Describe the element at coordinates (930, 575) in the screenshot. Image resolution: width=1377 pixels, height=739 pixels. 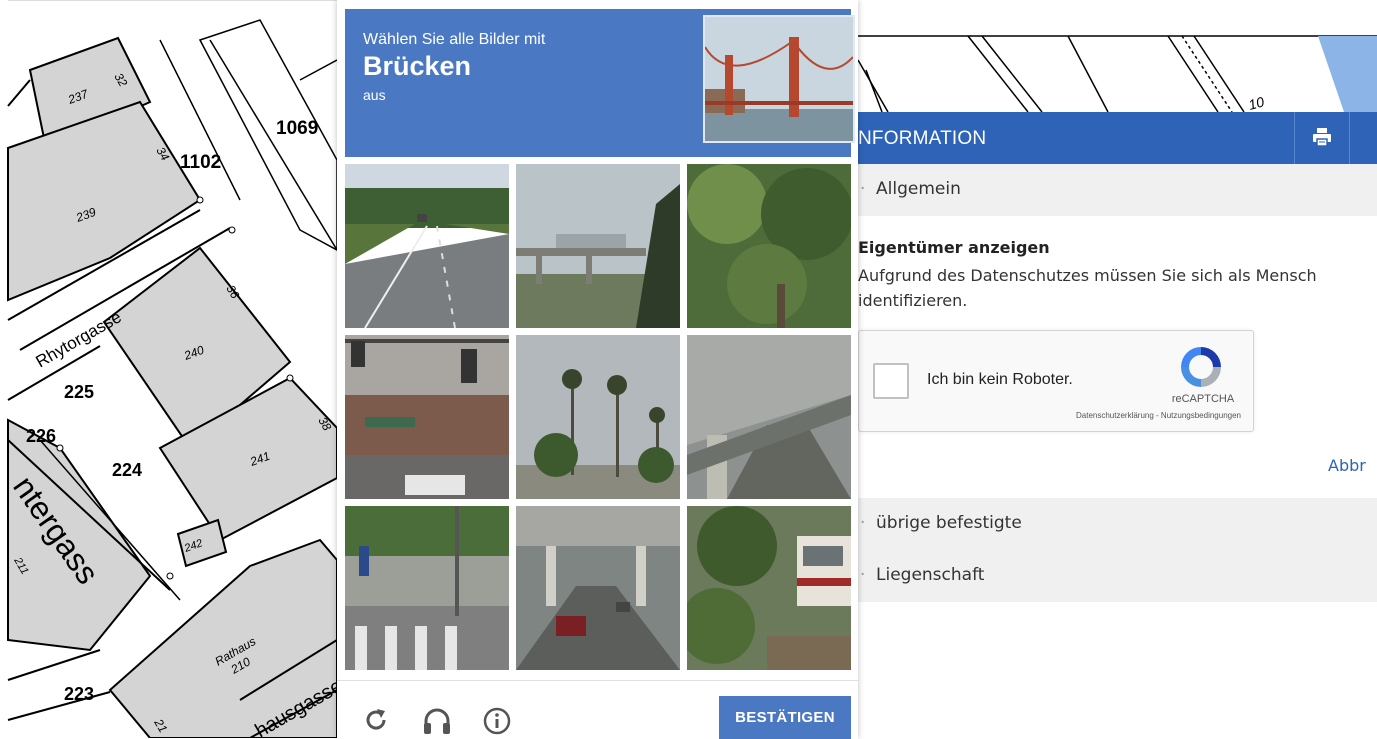
I see `section-label: Liegenschaft` at that location.